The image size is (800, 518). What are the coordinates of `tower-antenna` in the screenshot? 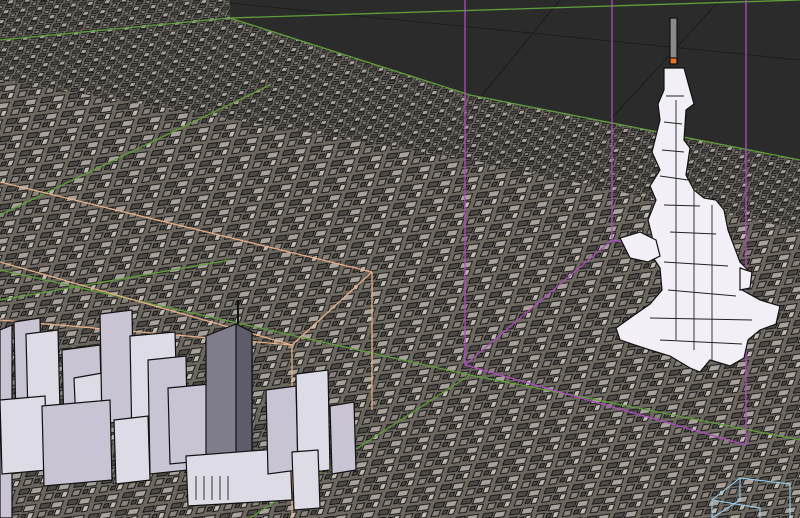 It's located at (673, 40).